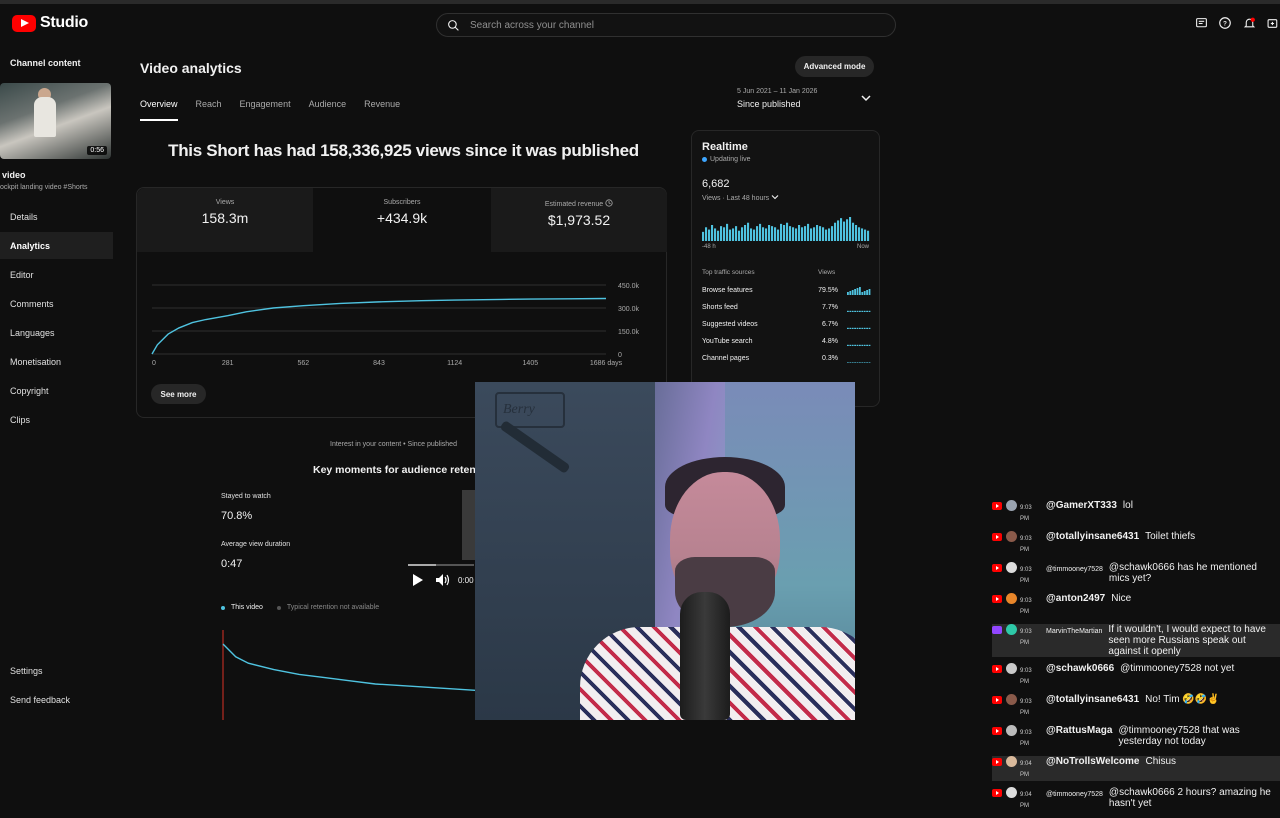 The image size is (1280, 818). What do you see at coordinates (56, 274) in the screenshot?
I see `sidebar-item-editor: Editor` at bounding box center [56, 274].